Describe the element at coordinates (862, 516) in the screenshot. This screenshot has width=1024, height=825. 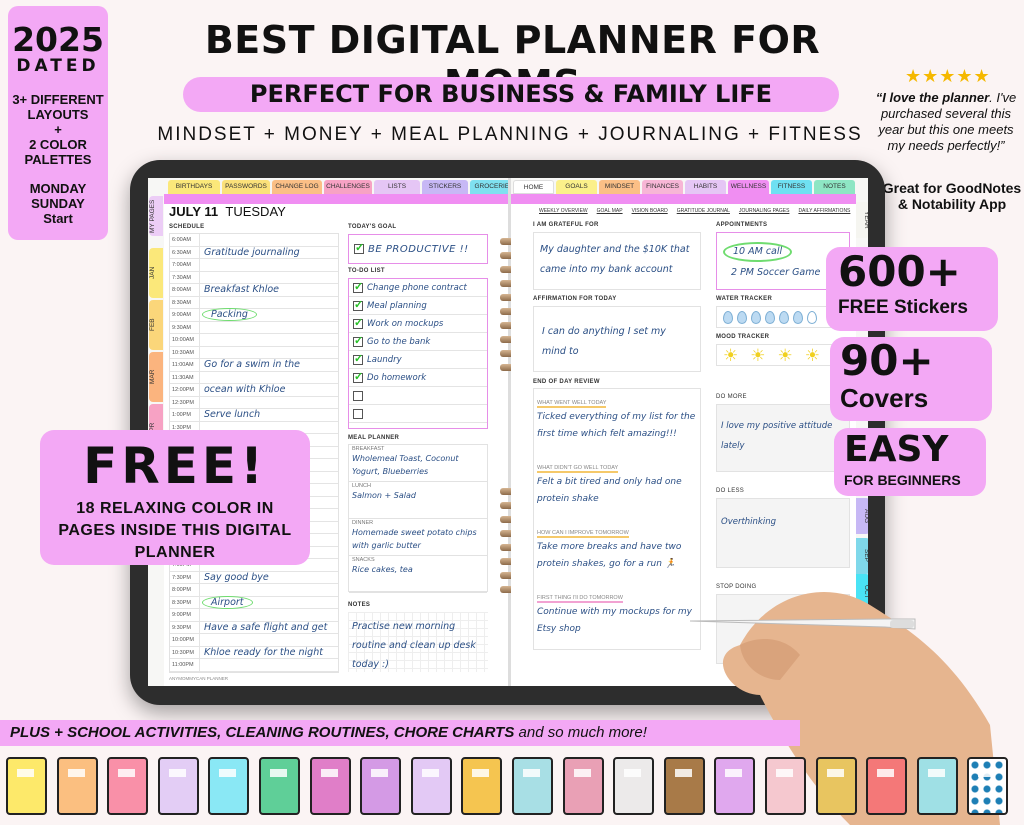
I see `side-tab-aug: AUG` at that location.